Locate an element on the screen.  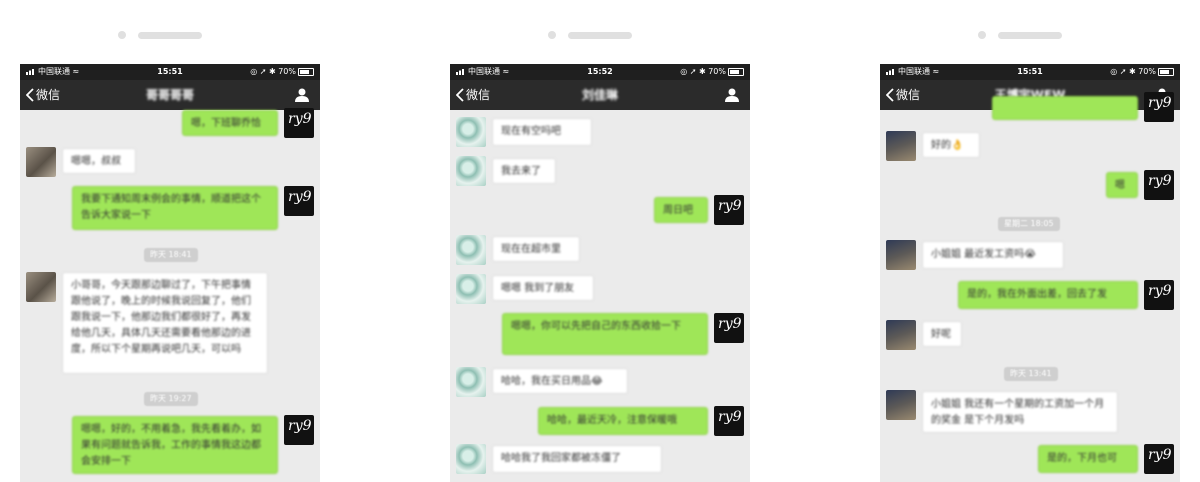
message-bubble: 嗯嗯 我到了朋友 is located at coordinates (543, 288).